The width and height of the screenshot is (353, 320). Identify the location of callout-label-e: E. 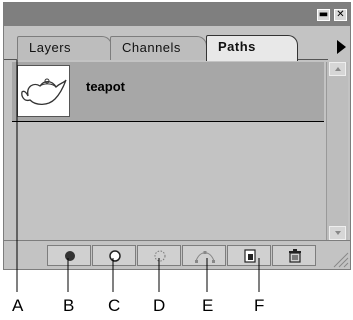
(208, 305).